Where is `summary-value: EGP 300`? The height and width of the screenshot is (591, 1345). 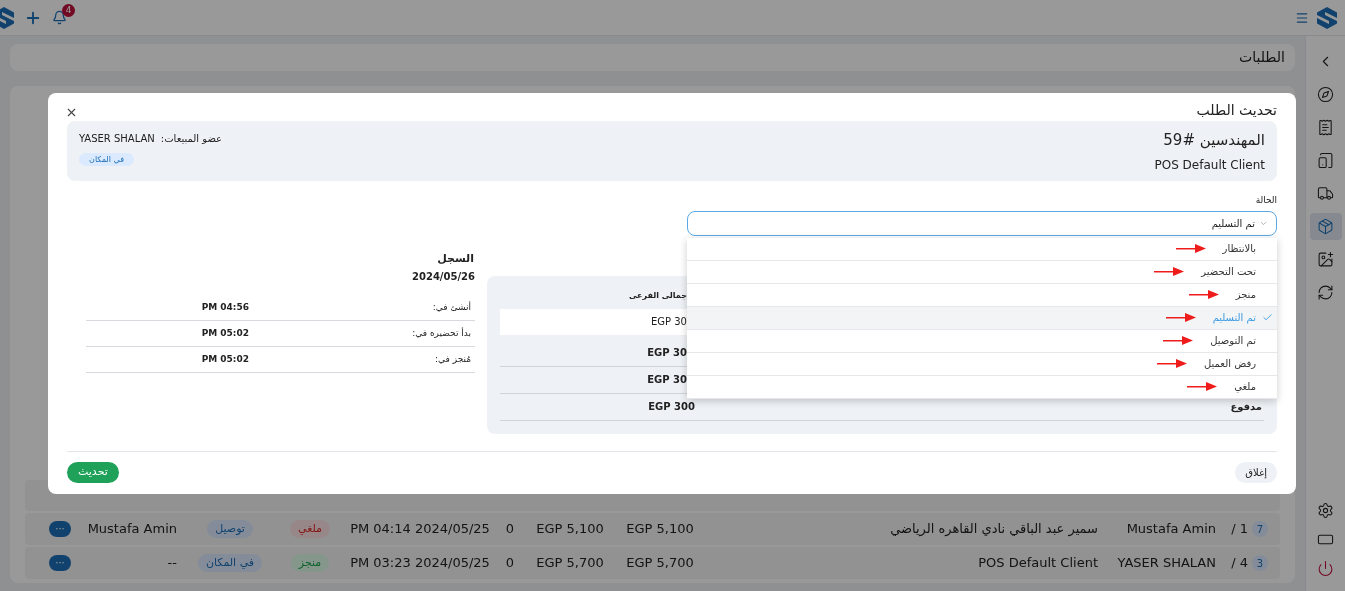
summary-value: EGP 300 is located at coordinates (671, 407).